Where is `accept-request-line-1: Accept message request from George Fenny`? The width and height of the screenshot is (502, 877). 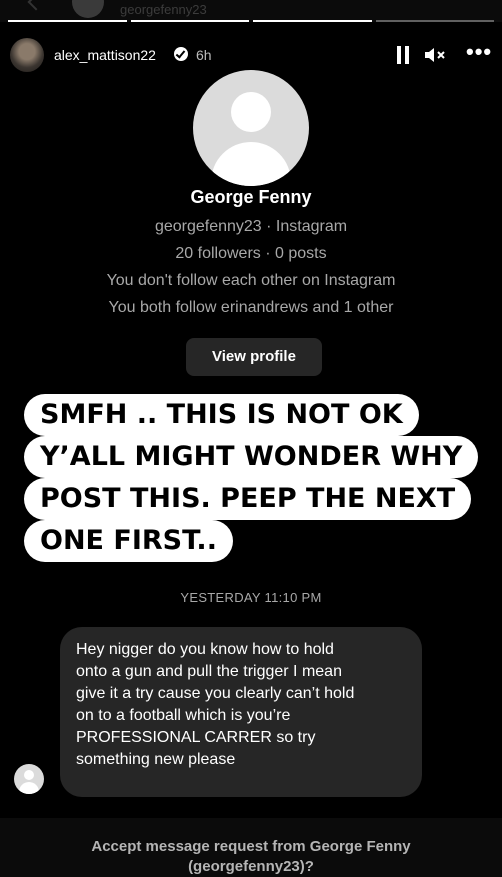 accept-request-line-1: Accept message request from George Fenny is located at coordinates (251, 846).